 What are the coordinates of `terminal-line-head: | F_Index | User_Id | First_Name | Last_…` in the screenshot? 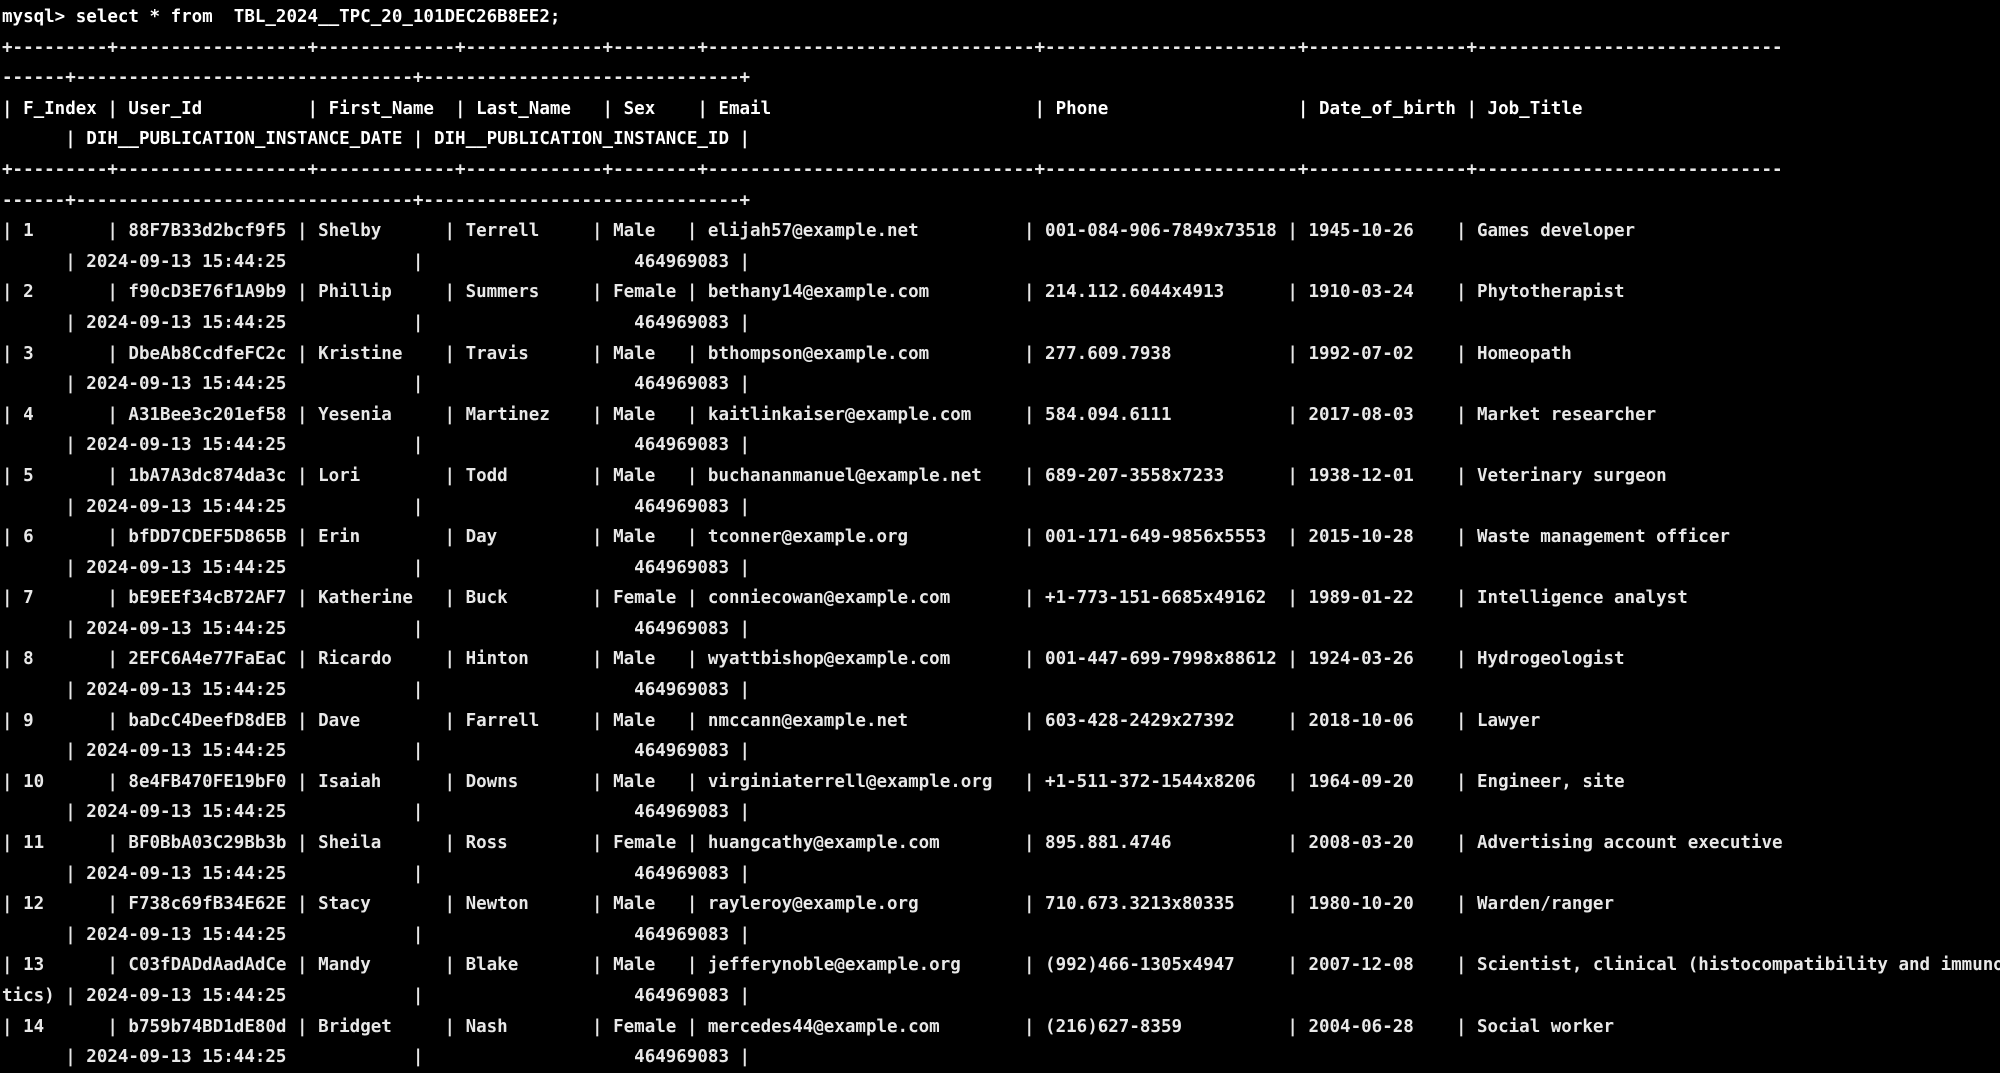 It's located at (792, 108).